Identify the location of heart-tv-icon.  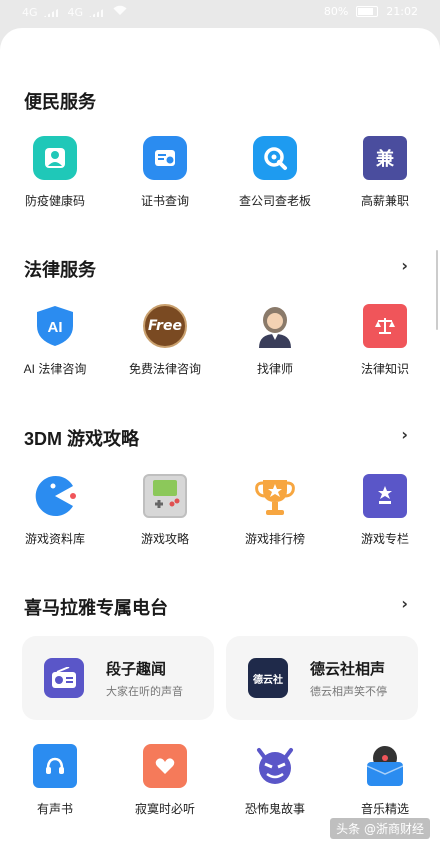
(165, 766).